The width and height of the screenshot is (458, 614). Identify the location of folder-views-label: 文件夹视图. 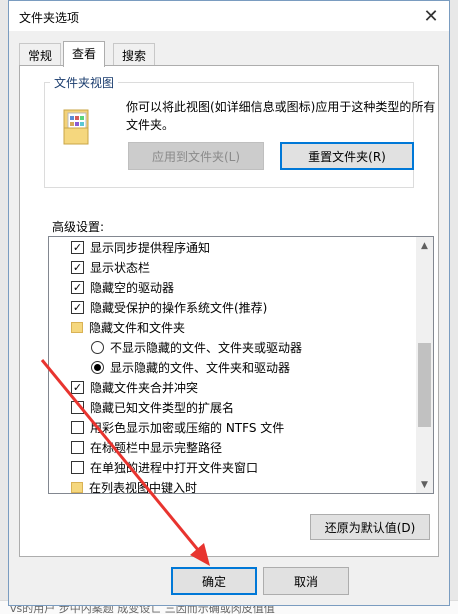
(84, 82).